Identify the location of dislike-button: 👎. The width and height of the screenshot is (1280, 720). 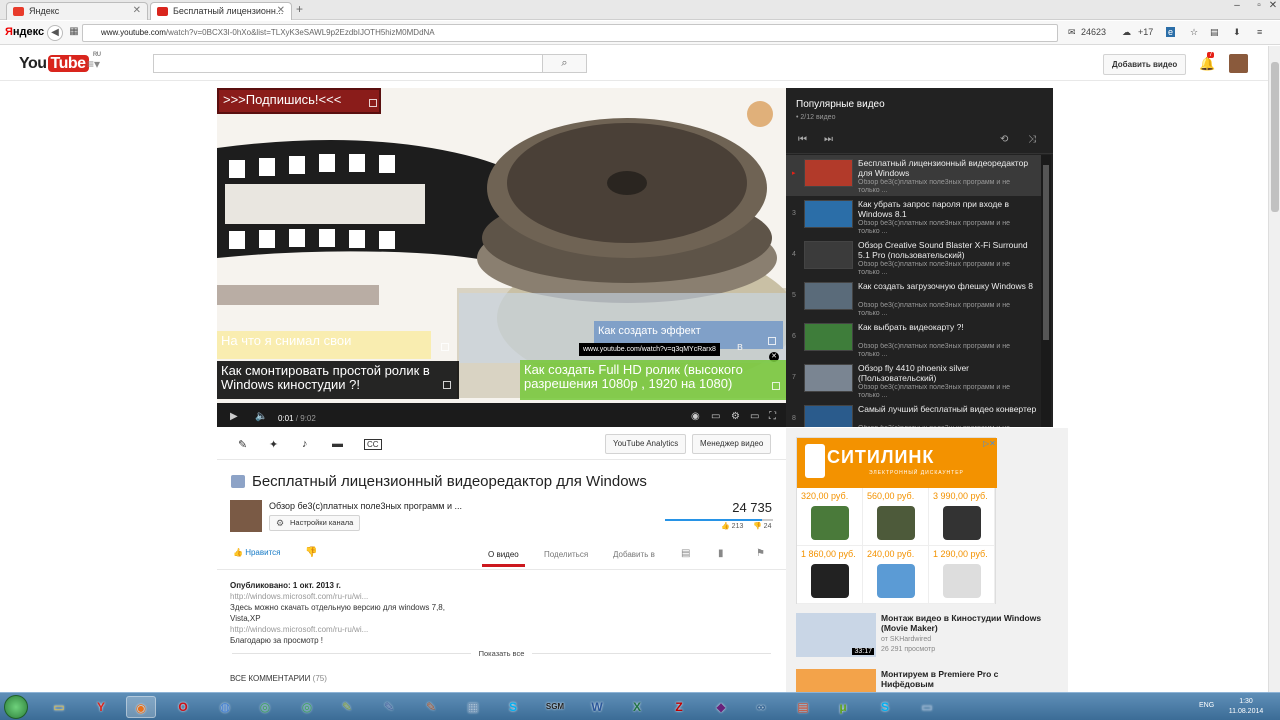
(311, 552).